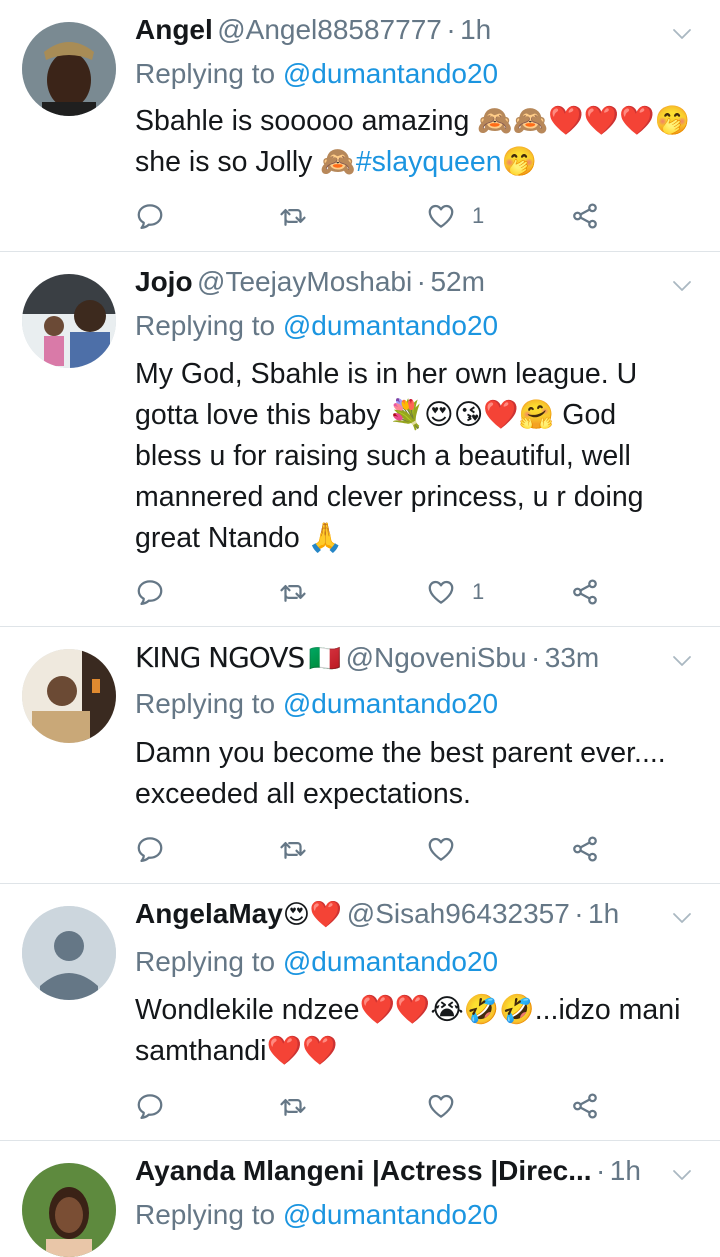 This screenshot has width=720, height=1257. I want to click on text-line: mannered and clever princess, u r doing, so click(389, 497).